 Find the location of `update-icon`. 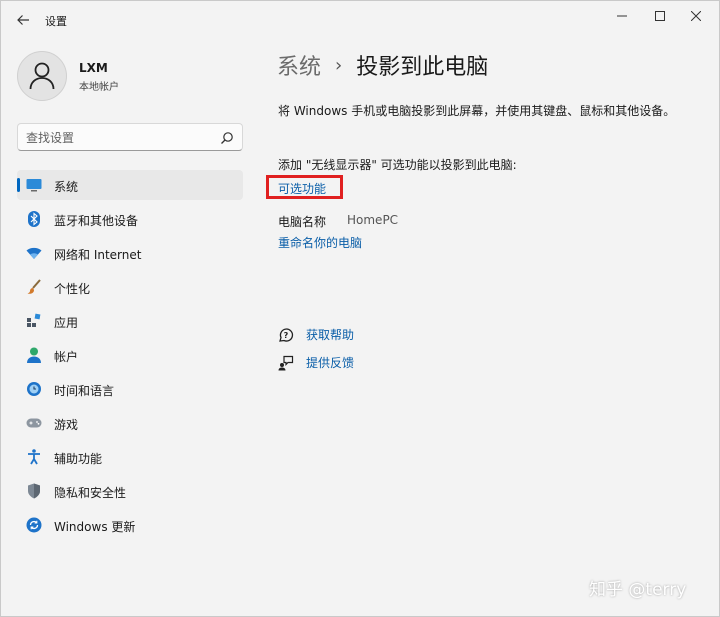

update-icon is located at coordinates (34, 525).